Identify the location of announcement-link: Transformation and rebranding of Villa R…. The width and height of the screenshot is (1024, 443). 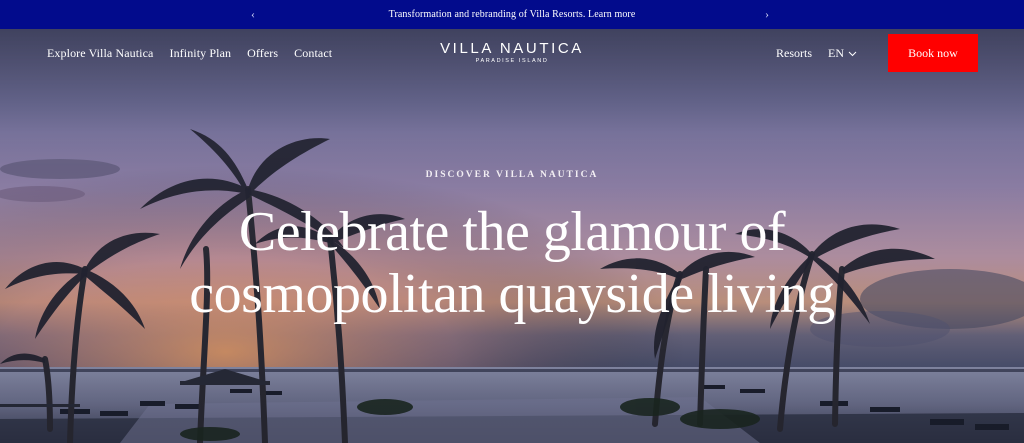
(512, 14).